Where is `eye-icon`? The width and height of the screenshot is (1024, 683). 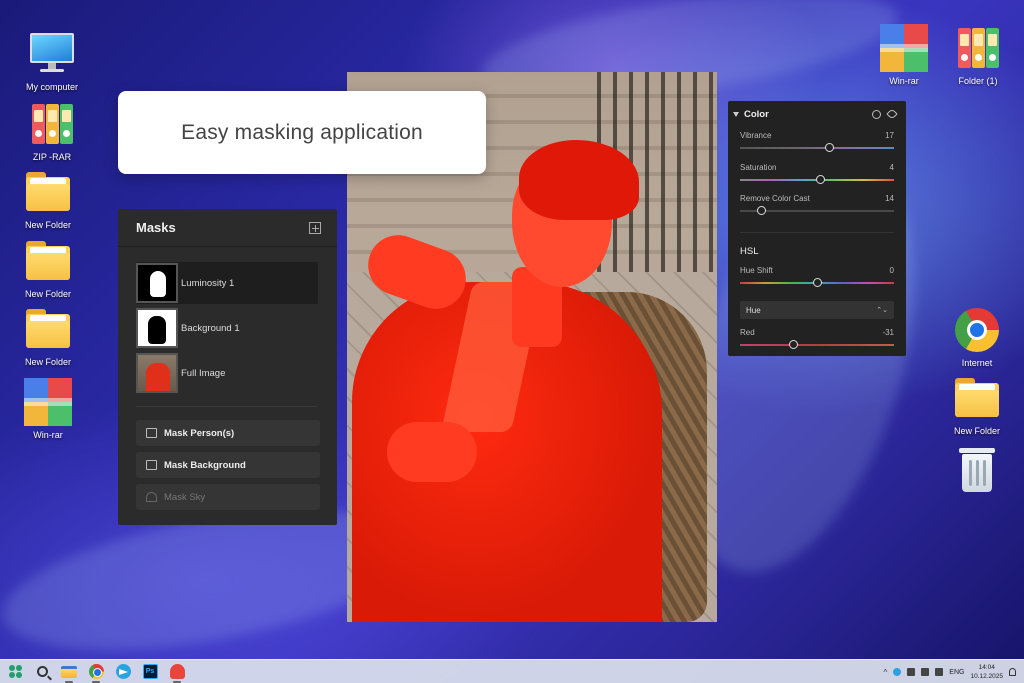
eye-icon is located at coordinates (892, 114).